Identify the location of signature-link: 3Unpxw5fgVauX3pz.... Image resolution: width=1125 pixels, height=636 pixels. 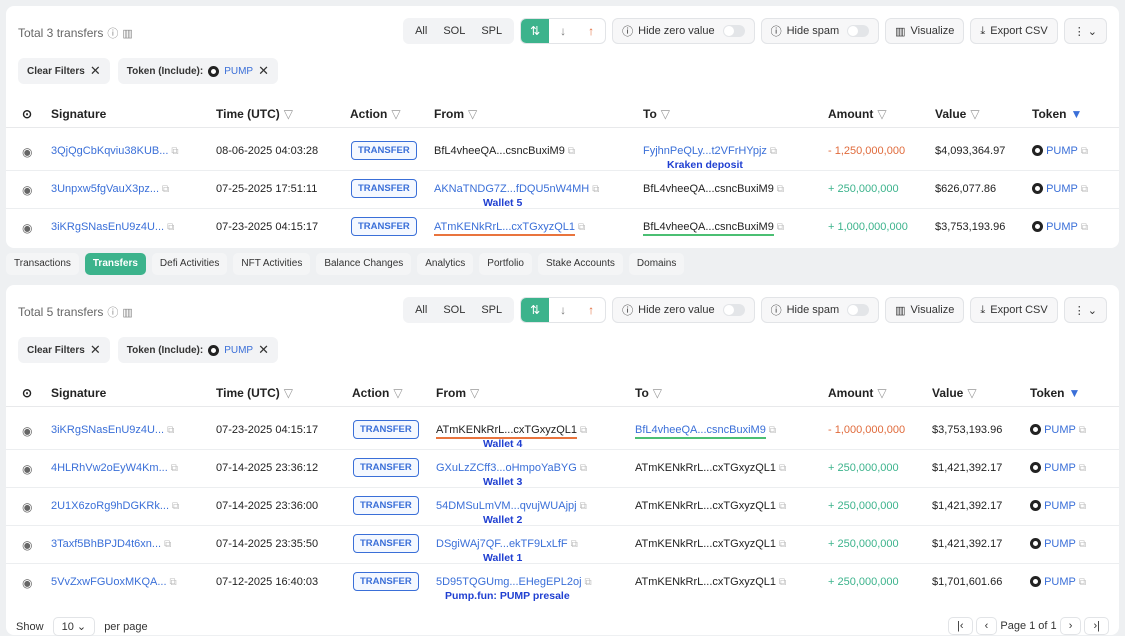
(105, 189).